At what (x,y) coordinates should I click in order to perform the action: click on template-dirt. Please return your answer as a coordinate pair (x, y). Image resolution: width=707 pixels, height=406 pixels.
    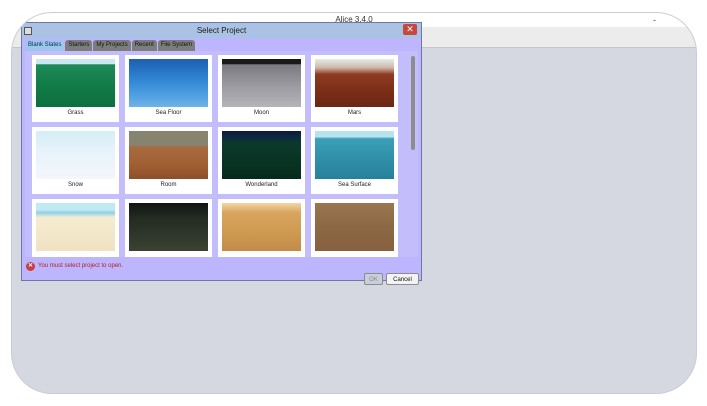
    Looking at the image, I should click on (354, 228).